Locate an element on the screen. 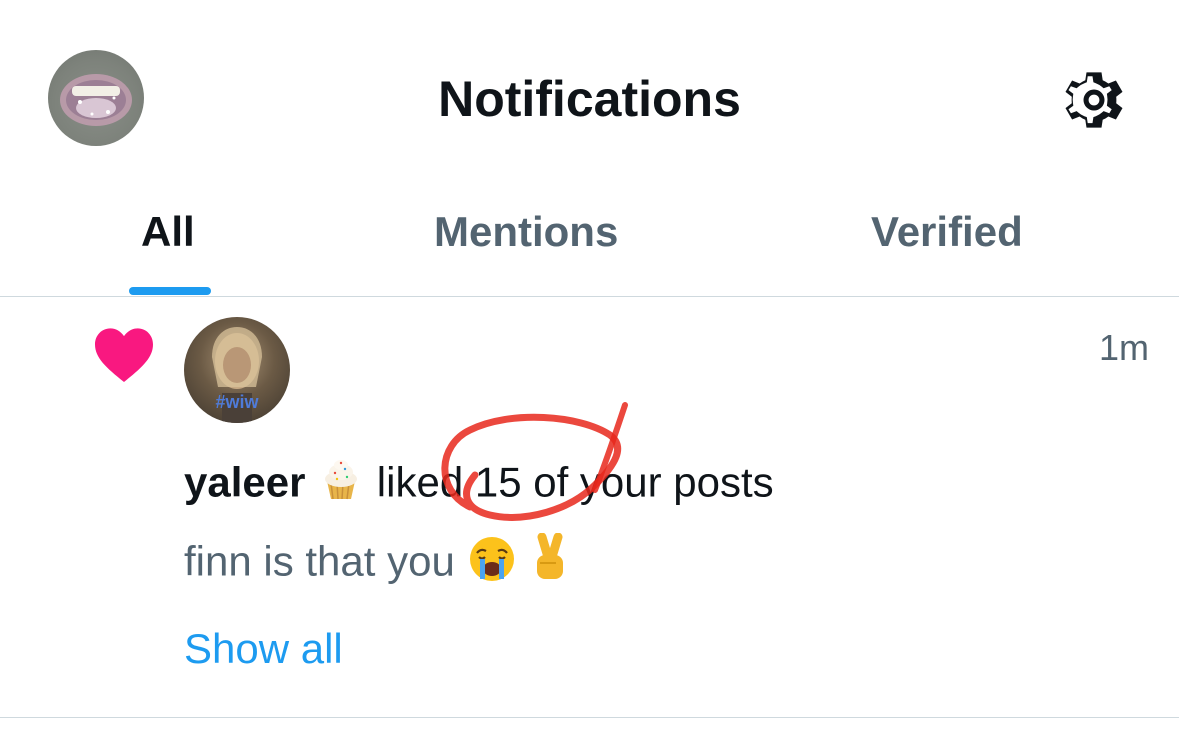  post-text: finn is that you is located at coordinates (319, 561).